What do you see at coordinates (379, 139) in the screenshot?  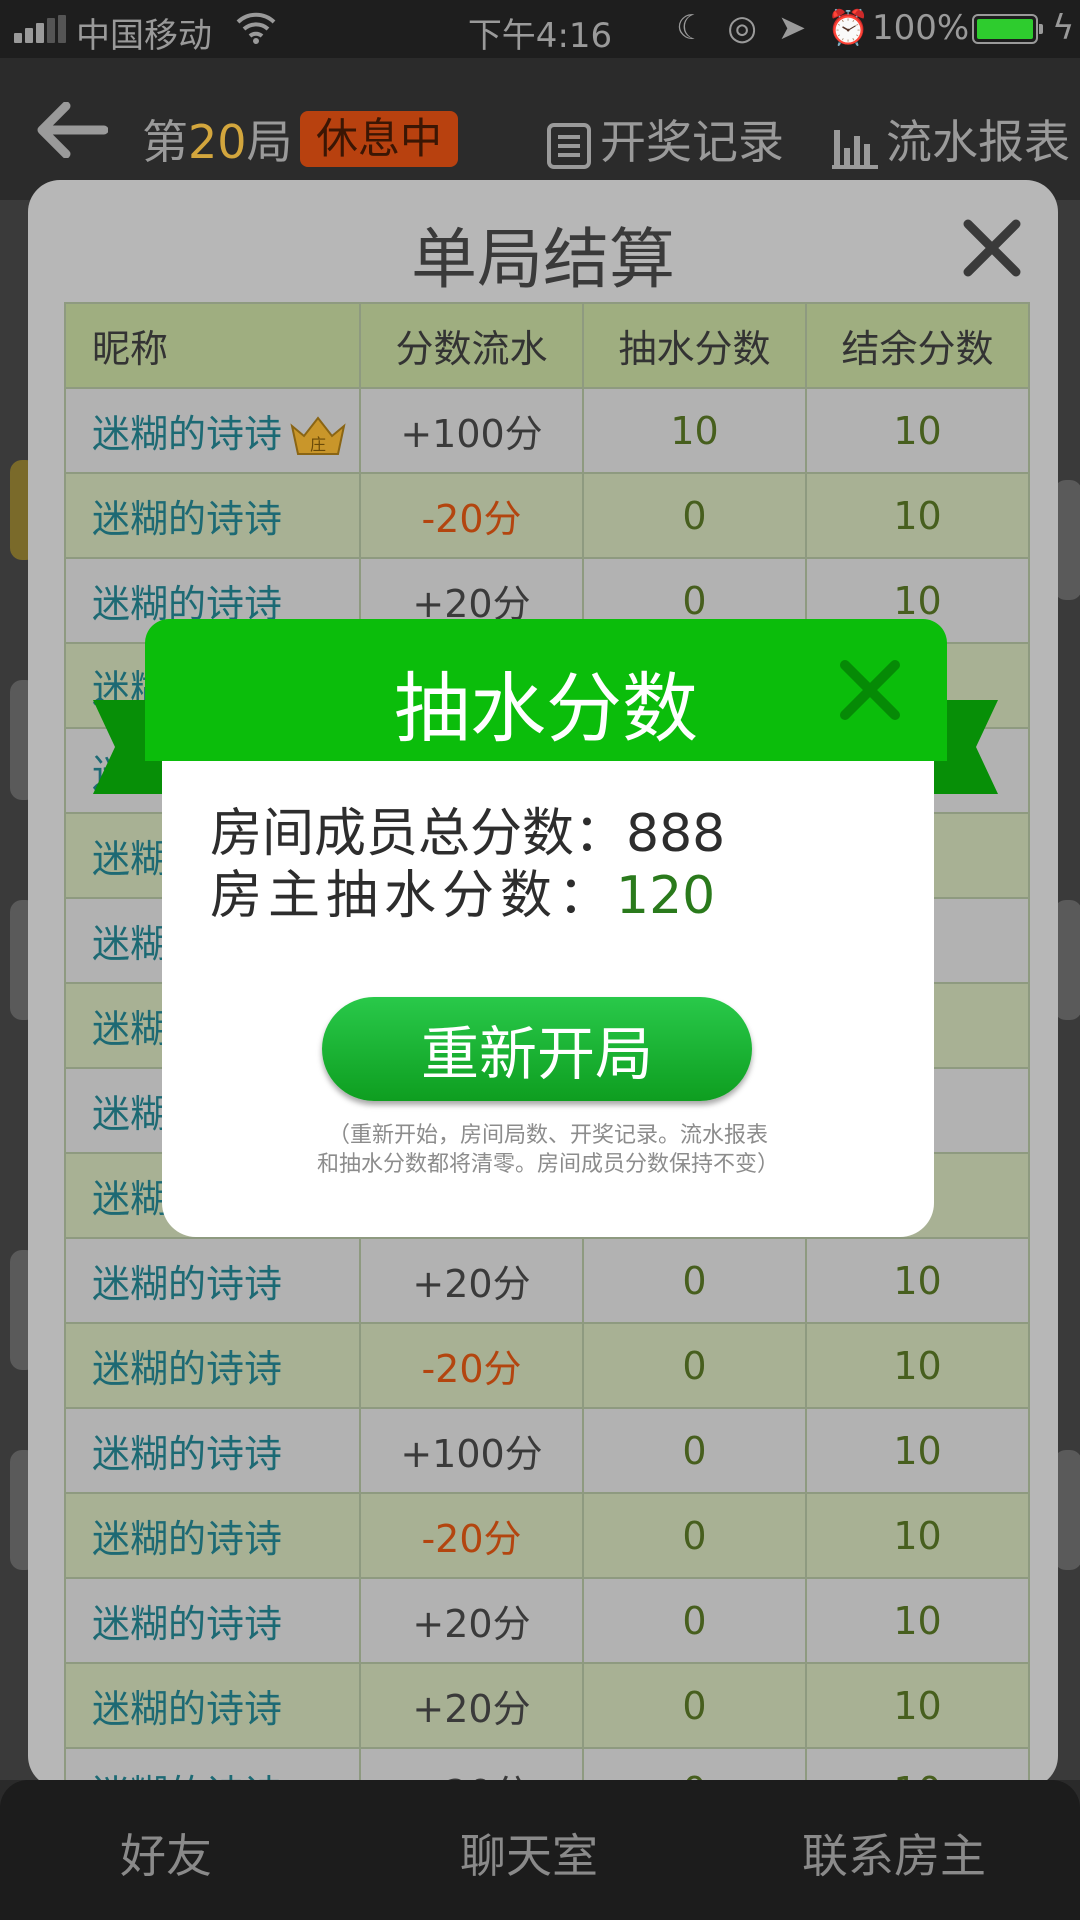 I see `status-badge: 休息中` at bounding box center [379, 139].